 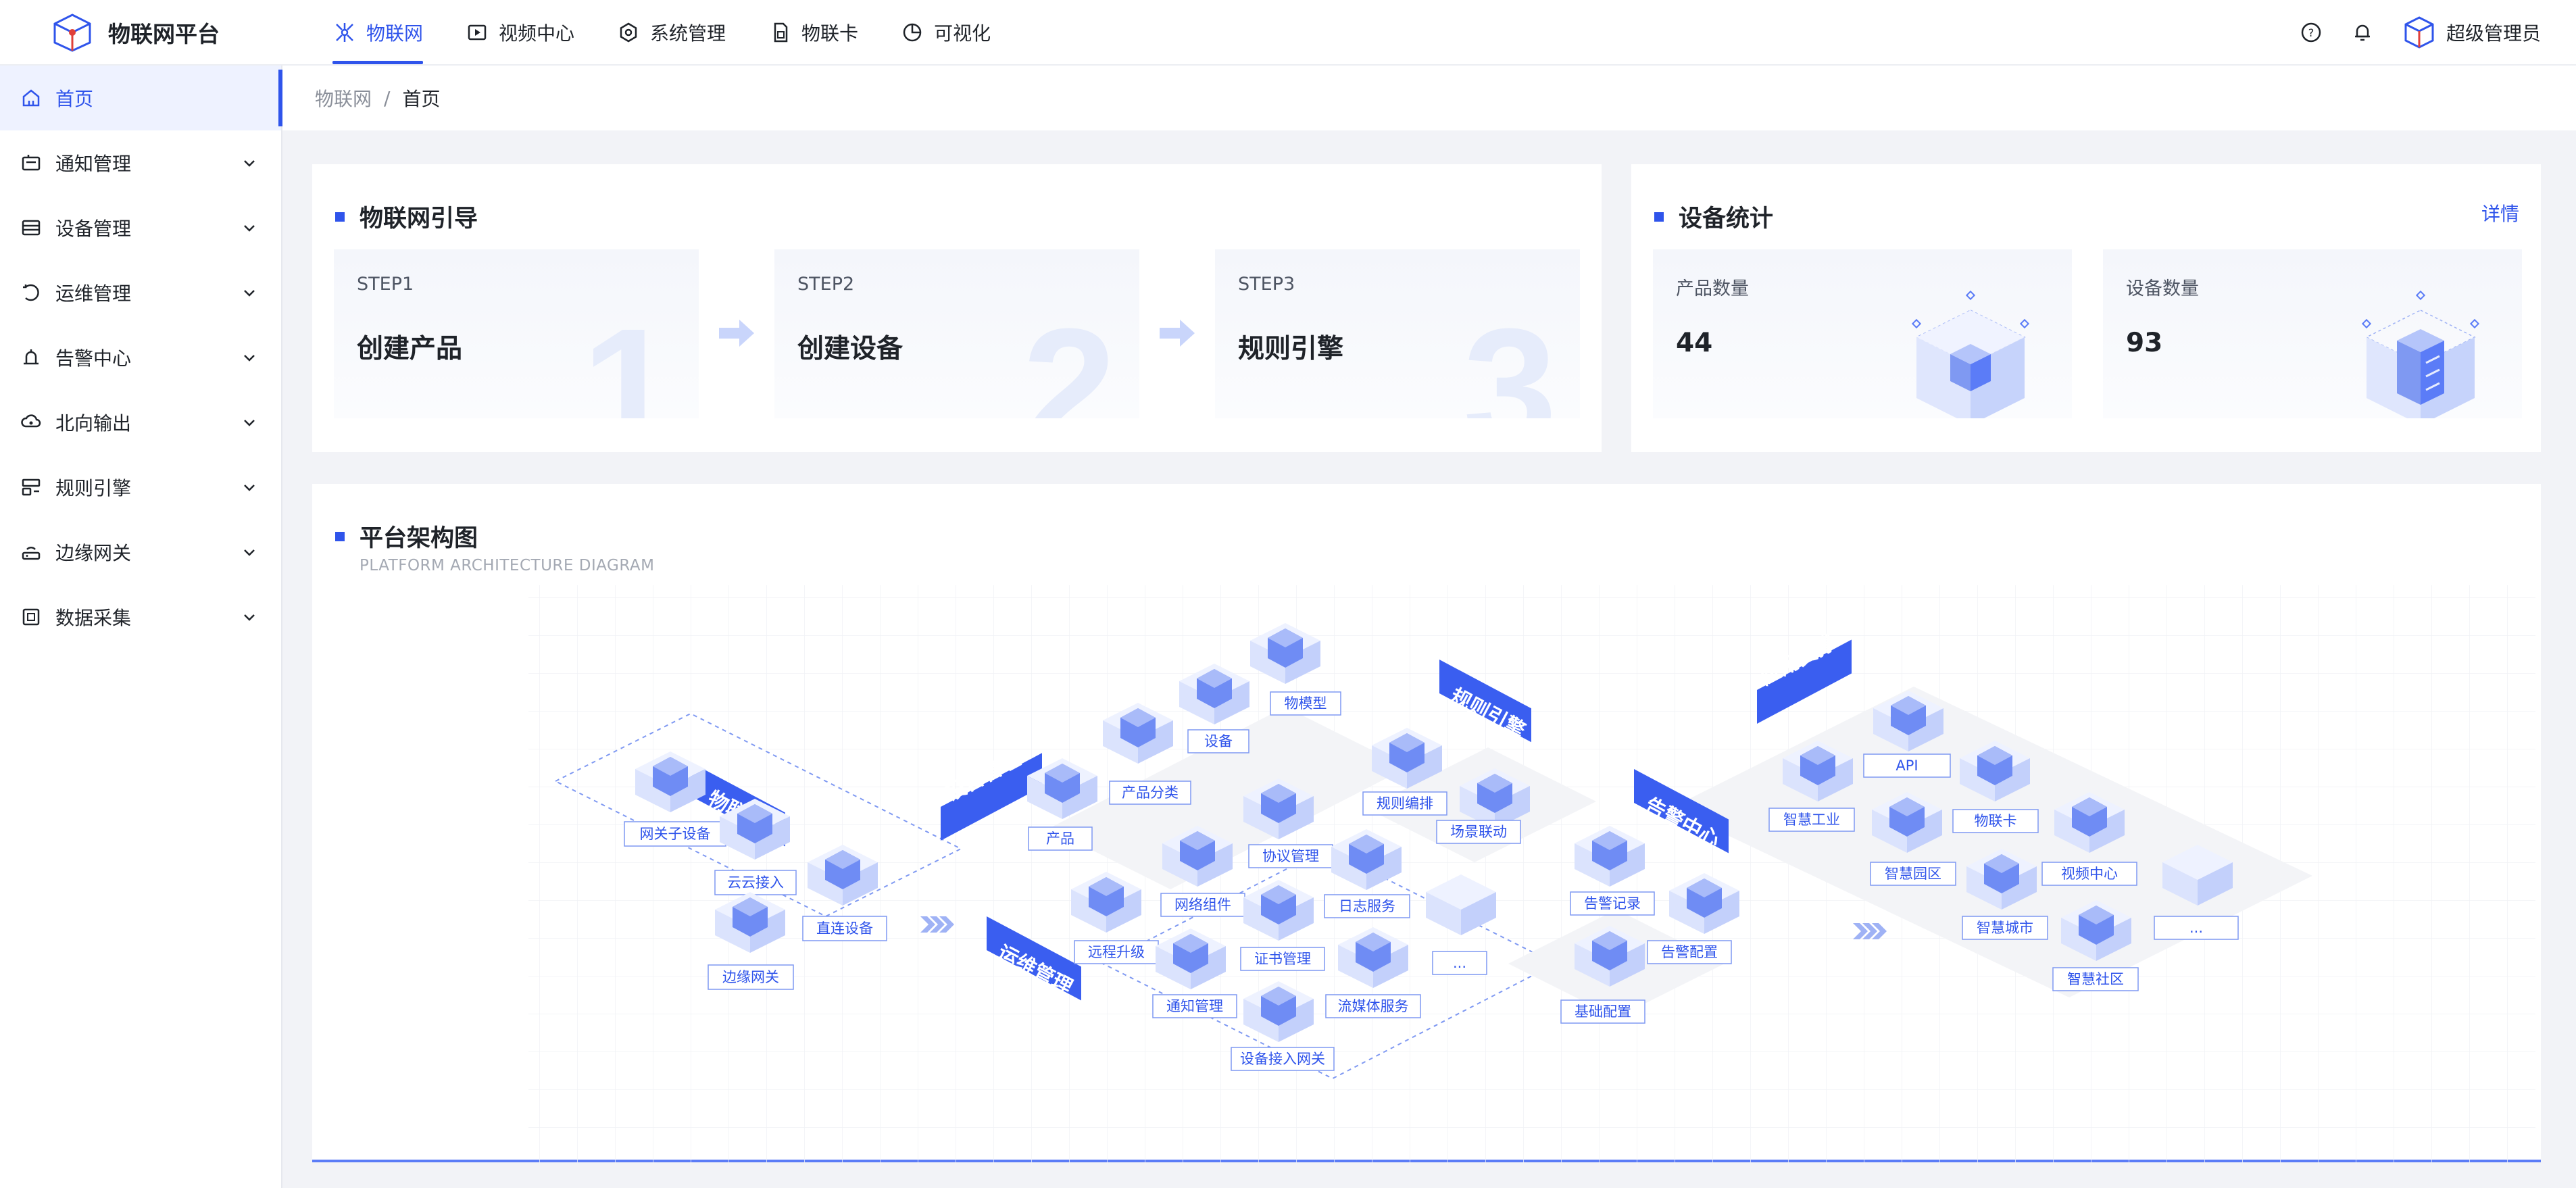 I want to click on alarm-icon, so click(x=31, y=357).